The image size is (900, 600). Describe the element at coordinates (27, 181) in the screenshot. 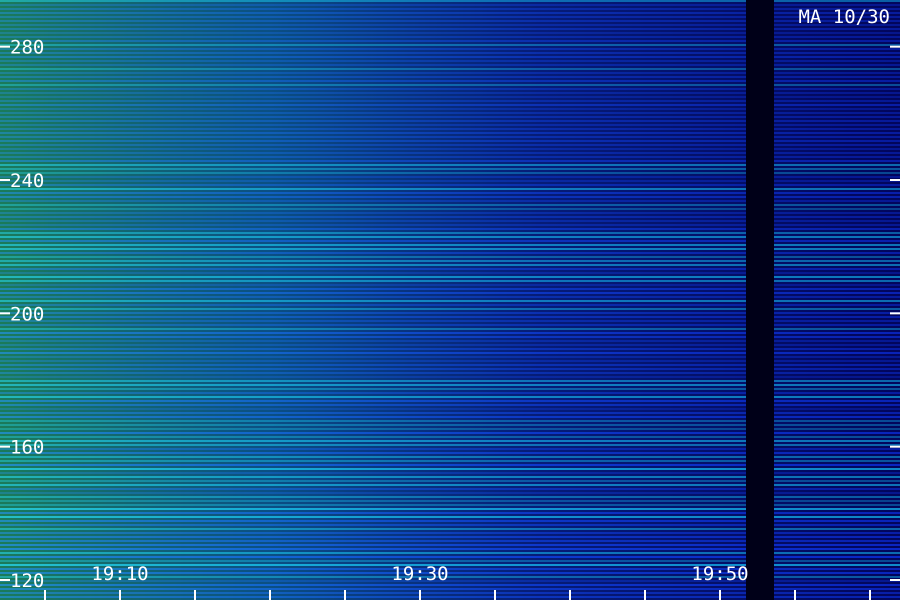

I see `y-tick-label: 240` at that location.